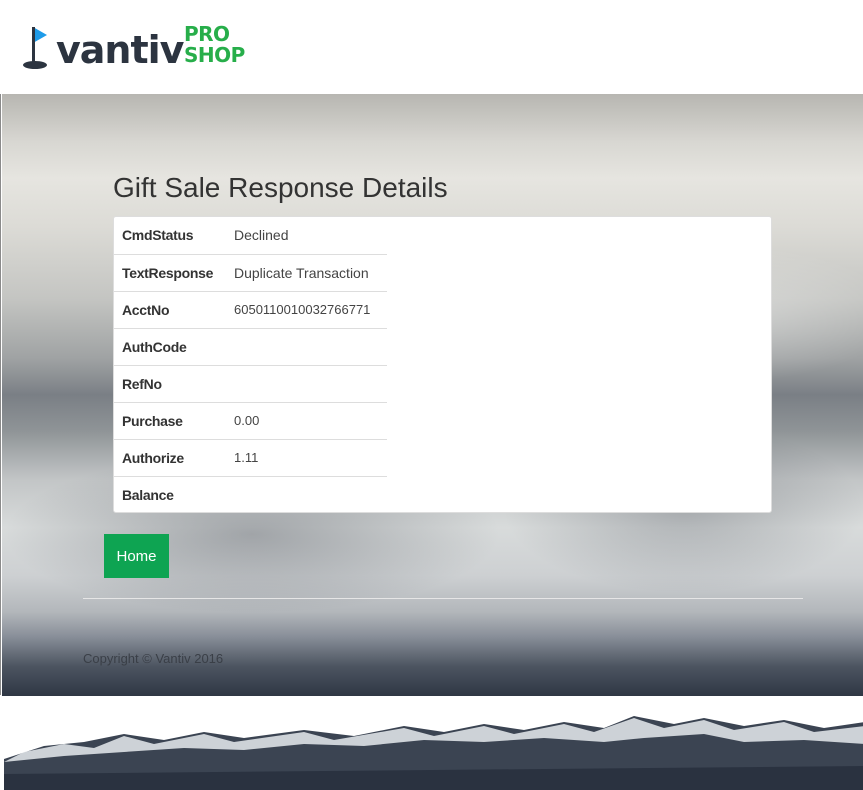 This screenshot has width=863, height=790. I want to click on mountain-range, so click(433, 753).